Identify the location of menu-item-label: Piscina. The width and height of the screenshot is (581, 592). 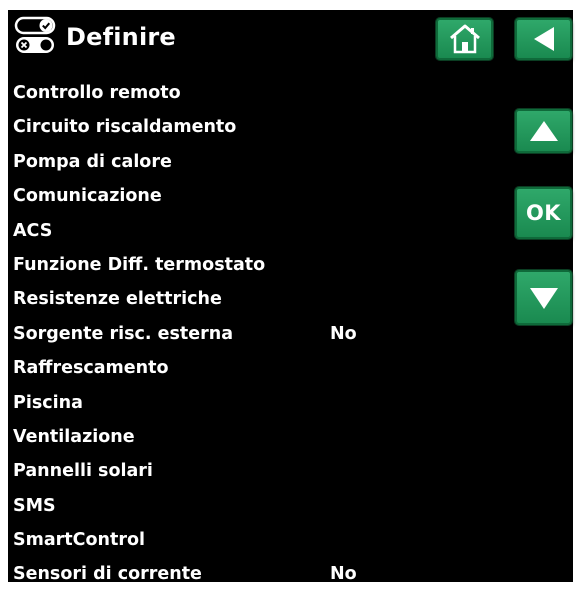
(48, 402).